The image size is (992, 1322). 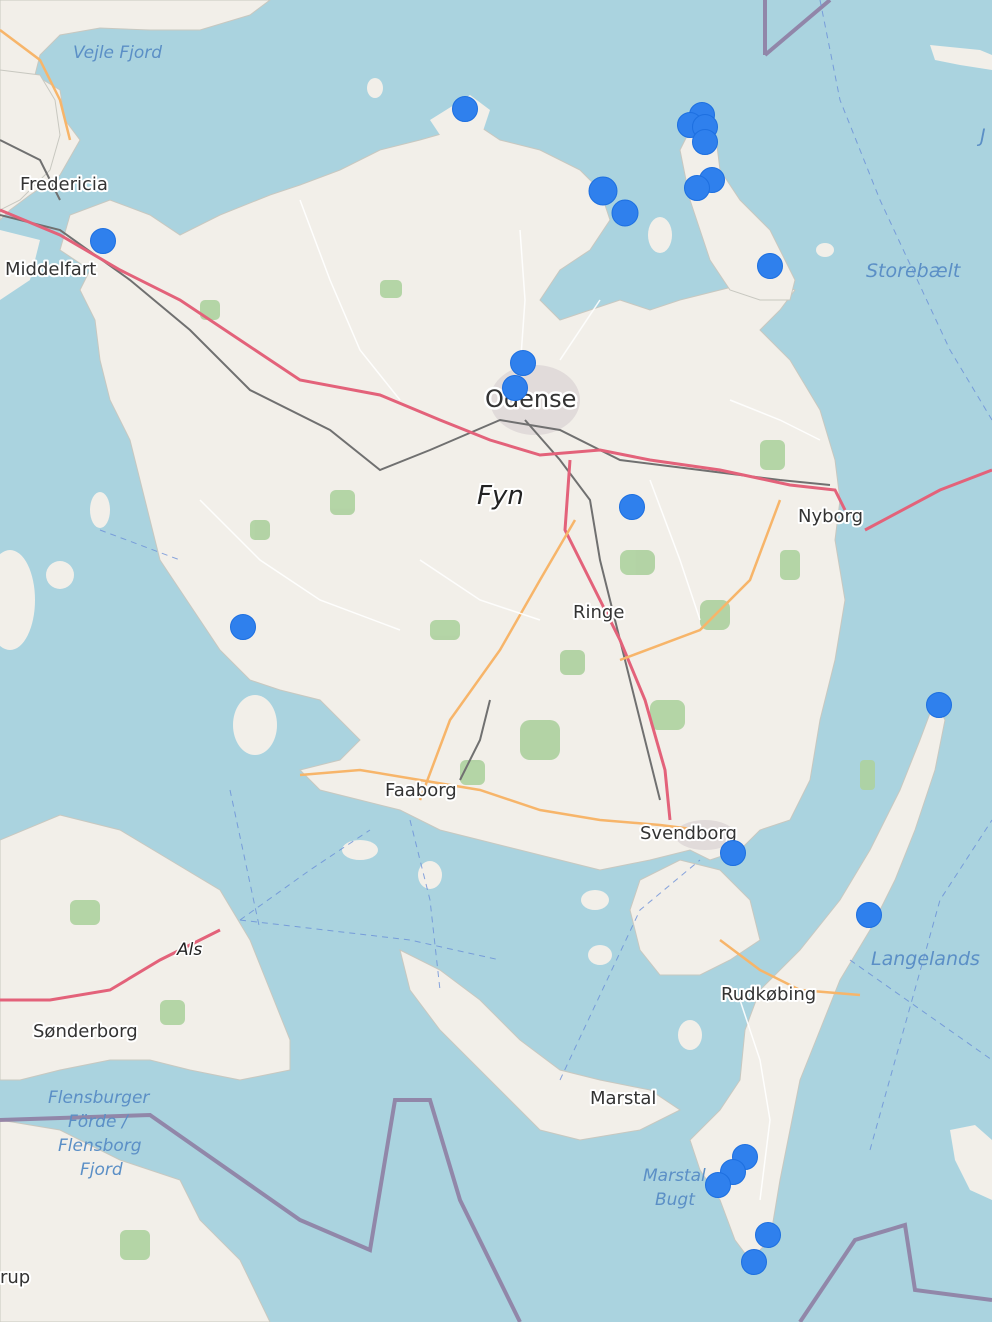 What do you see at coordinates (500, 496) in the screenshot?
I see `label-fyn: Fyn` at bounding box center [500, 496].